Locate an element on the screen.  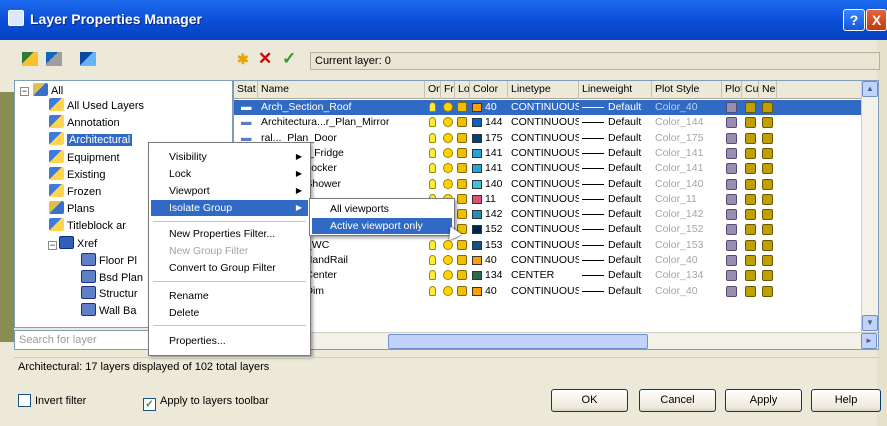
context-menu-item: Delete is located at coordinates (229, 313).